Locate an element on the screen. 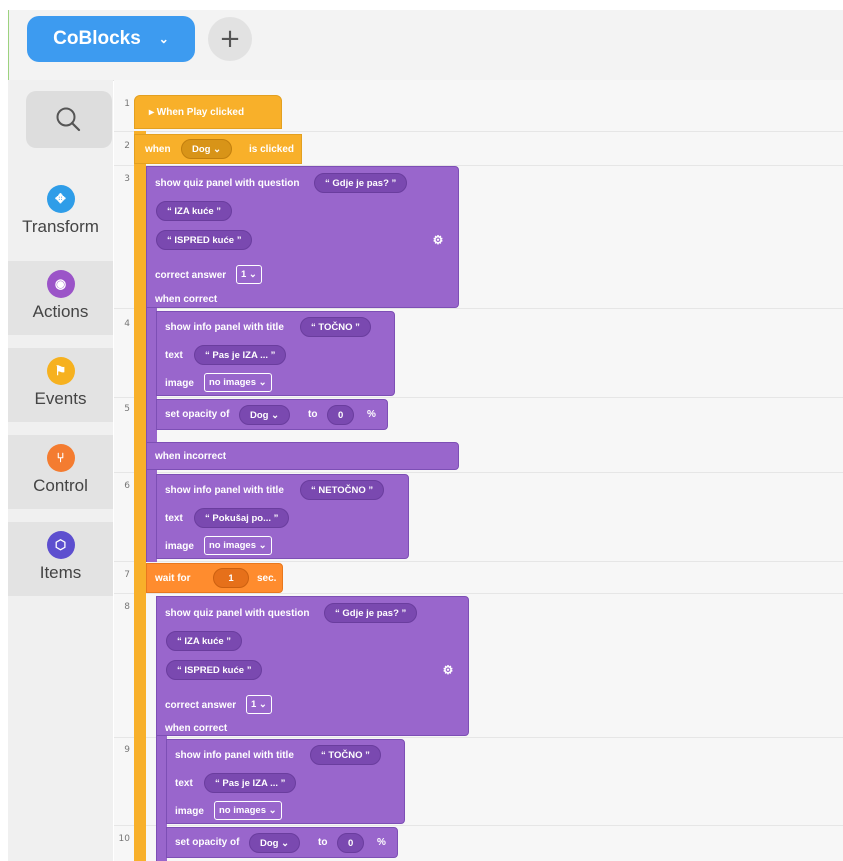 This screenshot has width=843, height=861. text-input: “ Pokušaj po... ” is located at coordinates (242, 518).